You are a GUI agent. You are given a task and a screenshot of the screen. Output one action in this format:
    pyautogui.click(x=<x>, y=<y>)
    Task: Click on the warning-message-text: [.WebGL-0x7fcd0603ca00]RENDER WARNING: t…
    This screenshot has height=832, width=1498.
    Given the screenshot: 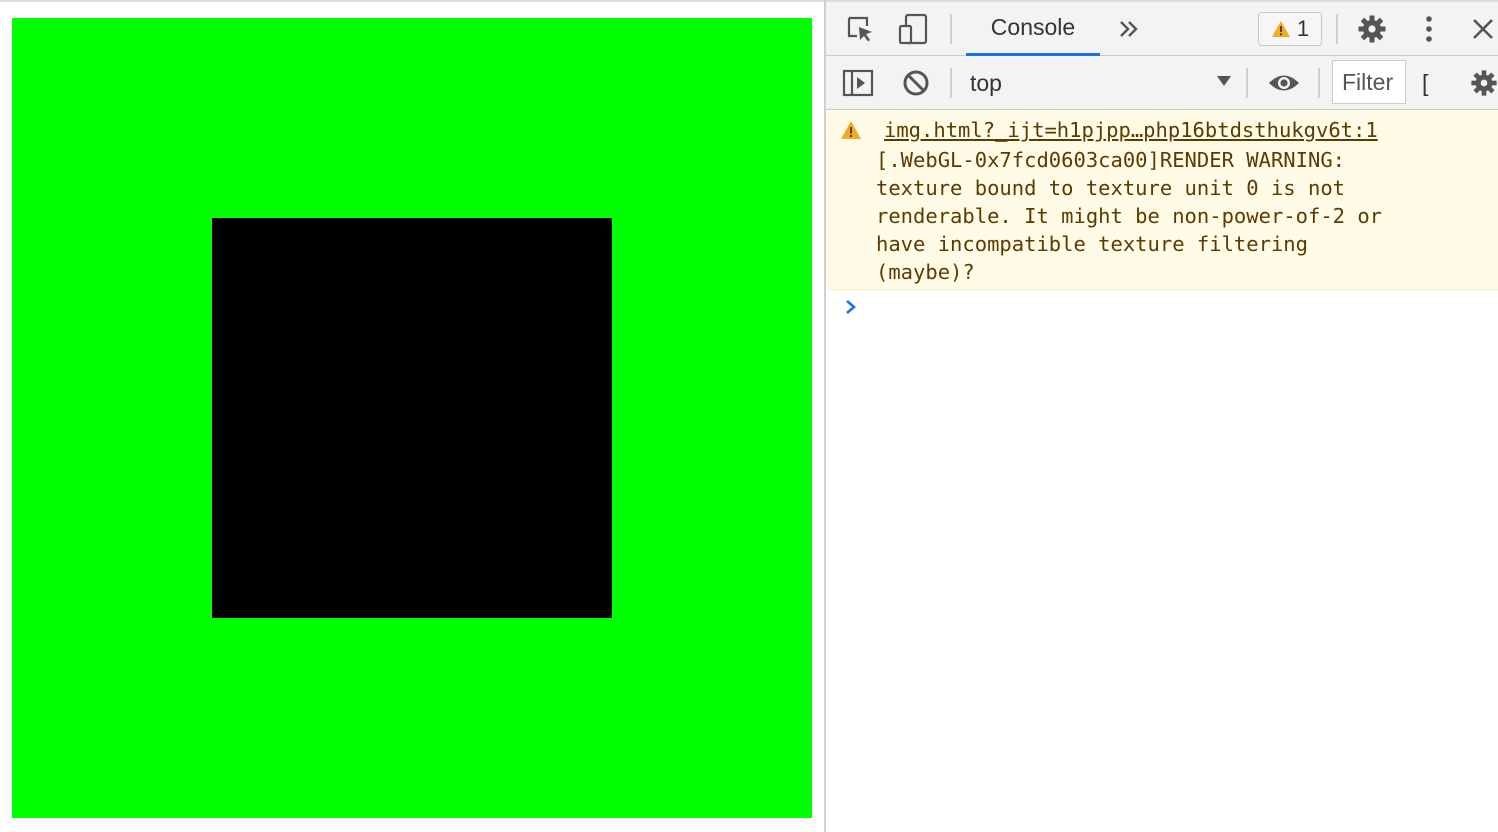 What is the action you would take?
    pyautogui.click(x=1129, y=216)
    